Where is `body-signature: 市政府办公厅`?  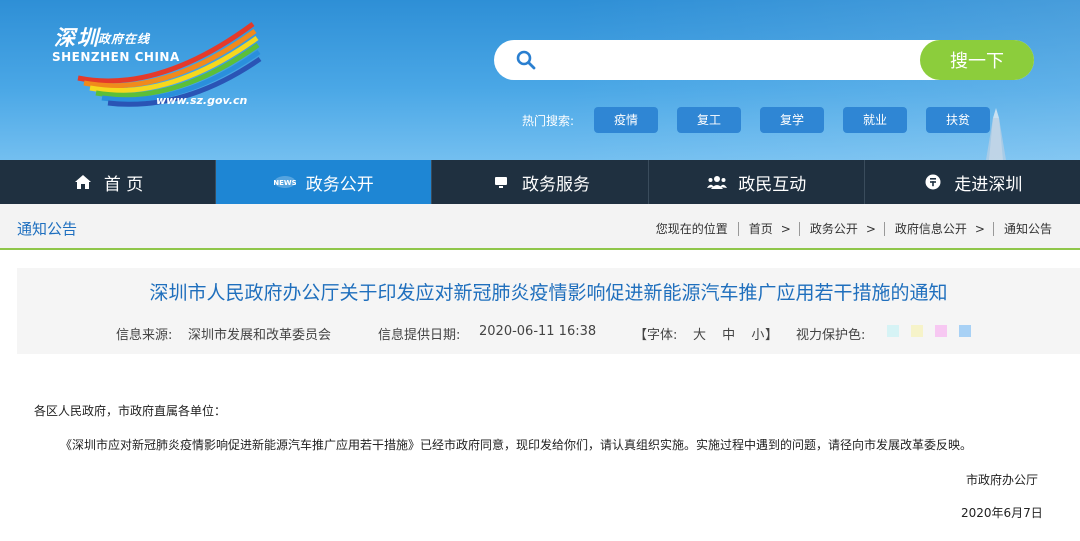
body-signature: 市政府办公厅 is located at coordinates (1002, 480).